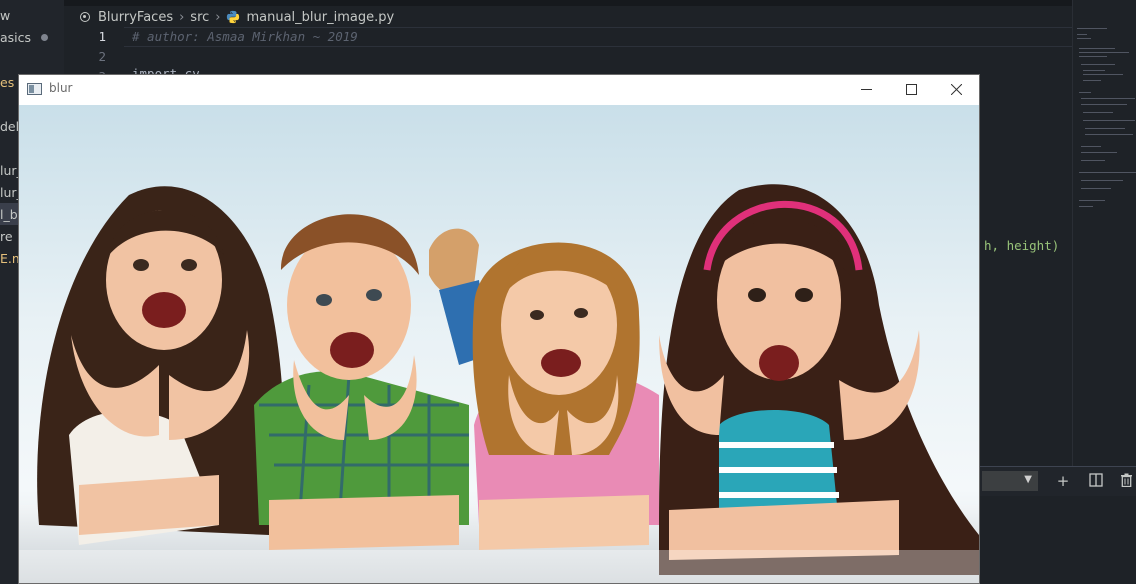 The width and height of the screenshot is (1136, 584). Describe the element at coordinates (7, 83) in the screenshot. I see `sidebar-item-2: es` at that location.